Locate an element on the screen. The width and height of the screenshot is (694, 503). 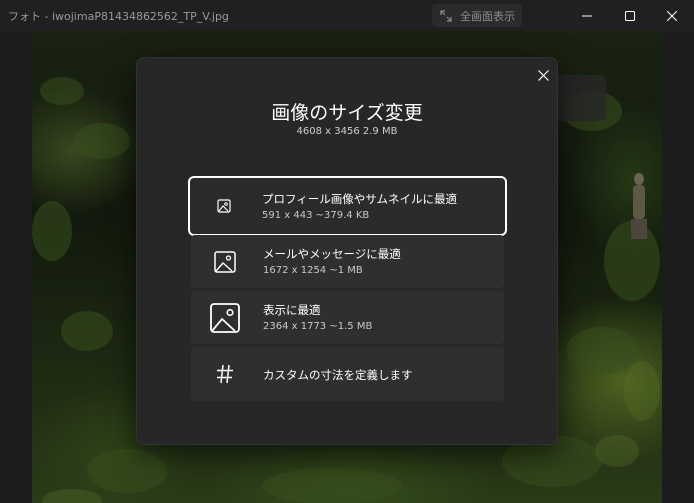
close-window-button is located at coordinates (672, 15).